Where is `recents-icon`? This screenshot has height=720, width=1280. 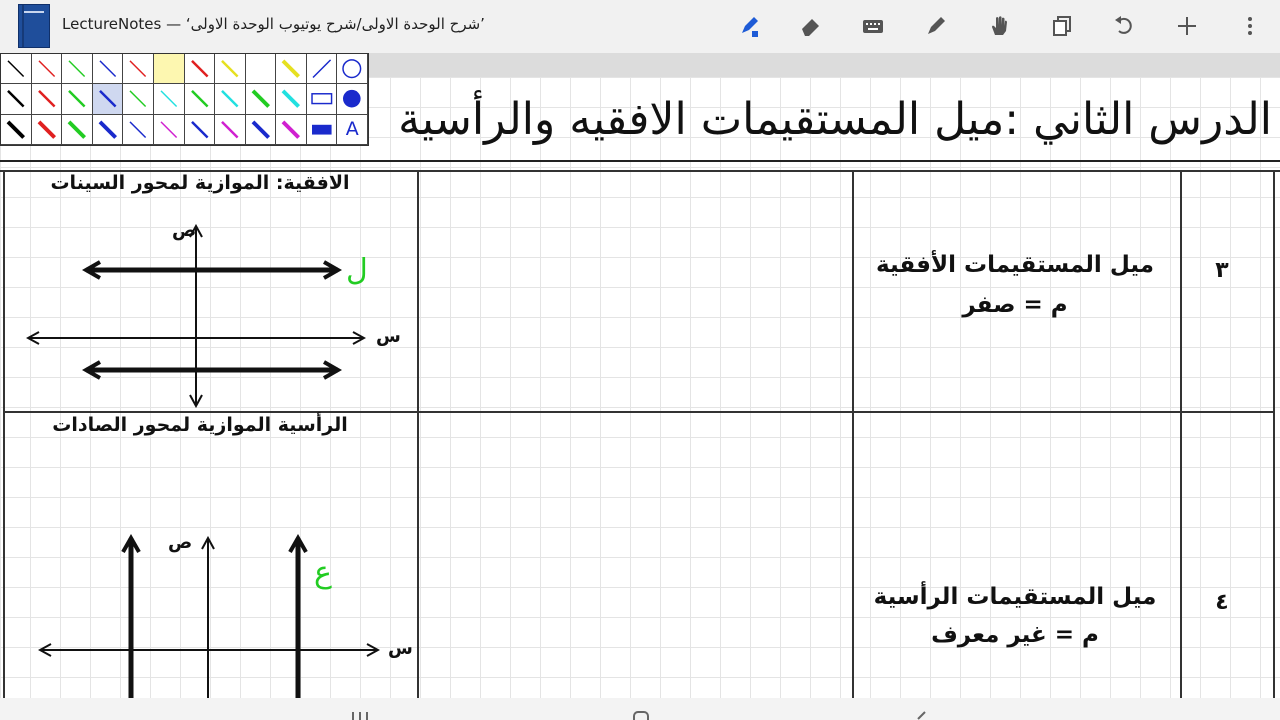 recents-icon is located at coordinates (360, 716).